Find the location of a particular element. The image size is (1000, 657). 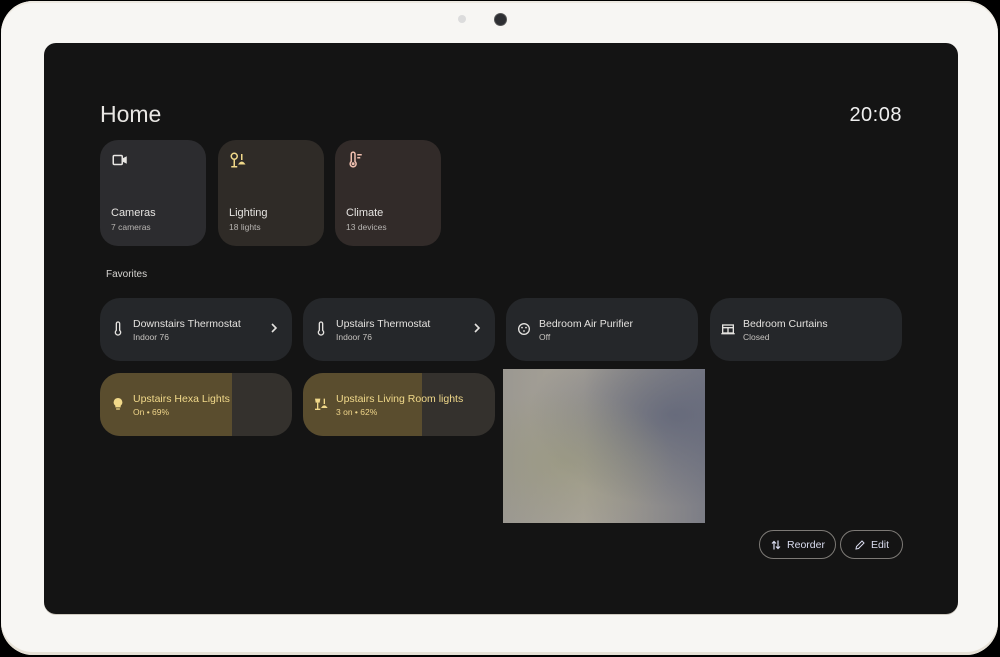

favorites-section-label: Favorites is located at coordinates (127, 274).